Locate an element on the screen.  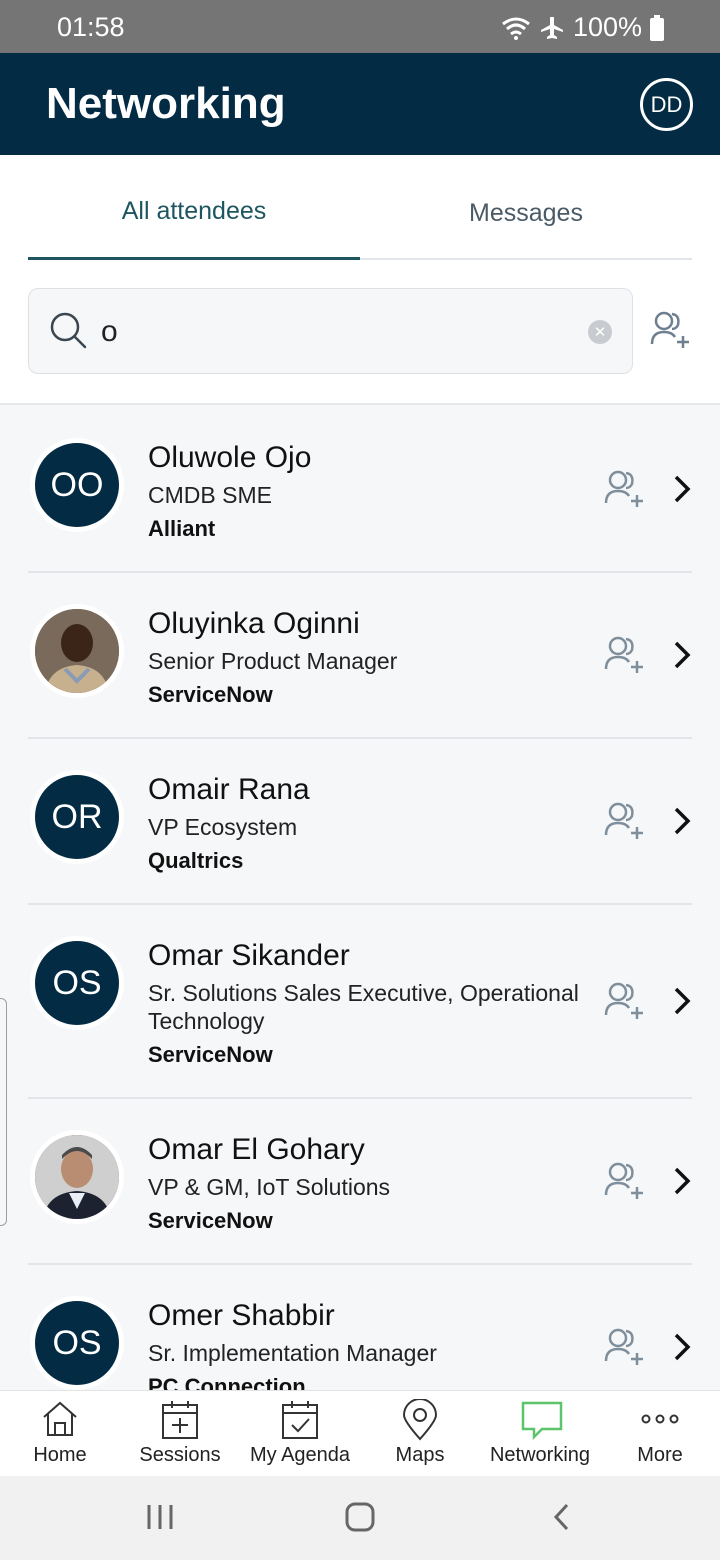
attendee-name: Oluyinka Oginni is located at coordinates (254, 623).